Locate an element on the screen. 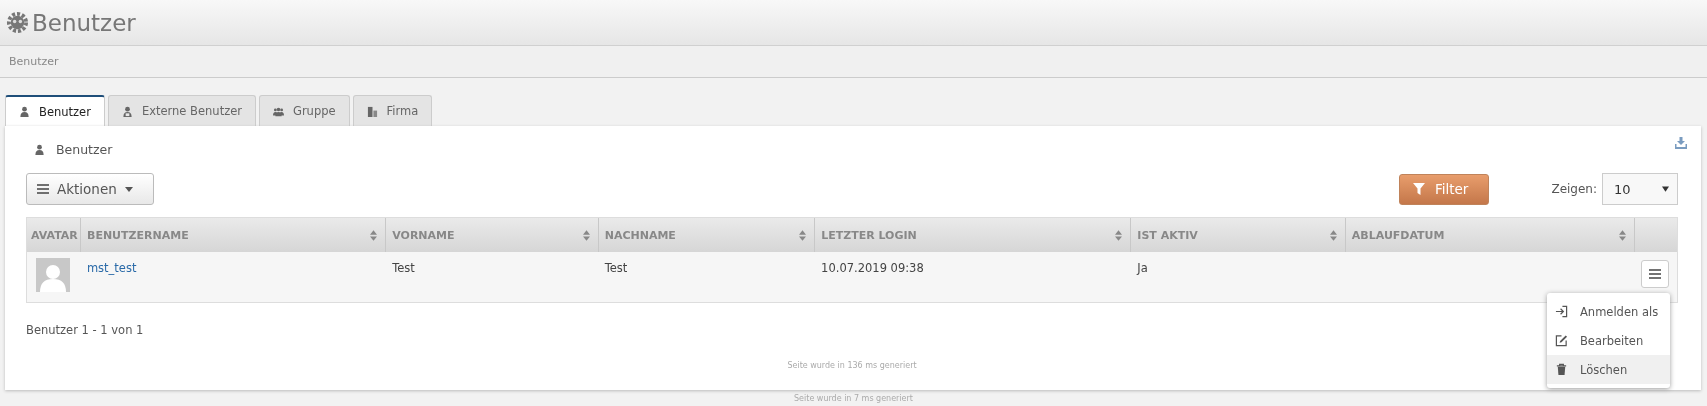 The height and width of the screenshot is (406, 1707). table-cell: Ja is located at coordinates (1142, 268).